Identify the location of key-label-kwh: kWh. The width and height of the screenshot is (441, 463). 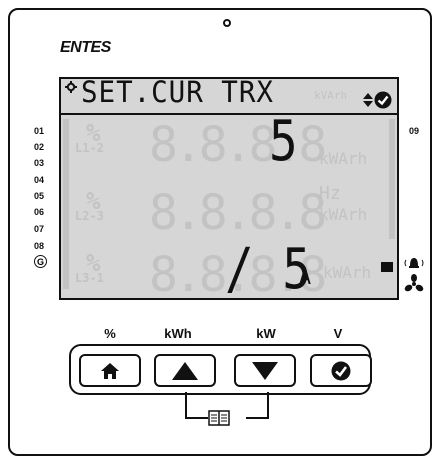
(178, 333).